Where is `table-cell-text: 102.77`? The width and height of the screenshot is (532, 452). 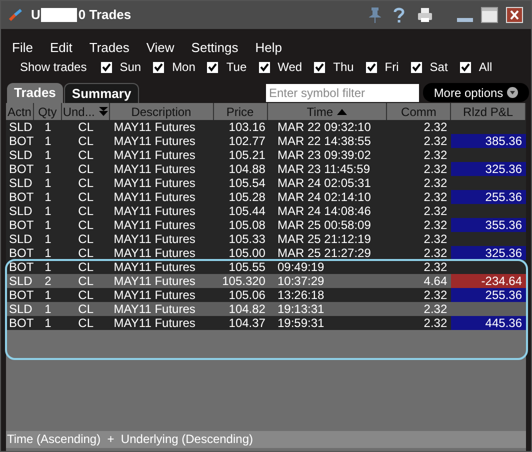 table-cell-text: 102.77 is located at coordinates (247, 141).